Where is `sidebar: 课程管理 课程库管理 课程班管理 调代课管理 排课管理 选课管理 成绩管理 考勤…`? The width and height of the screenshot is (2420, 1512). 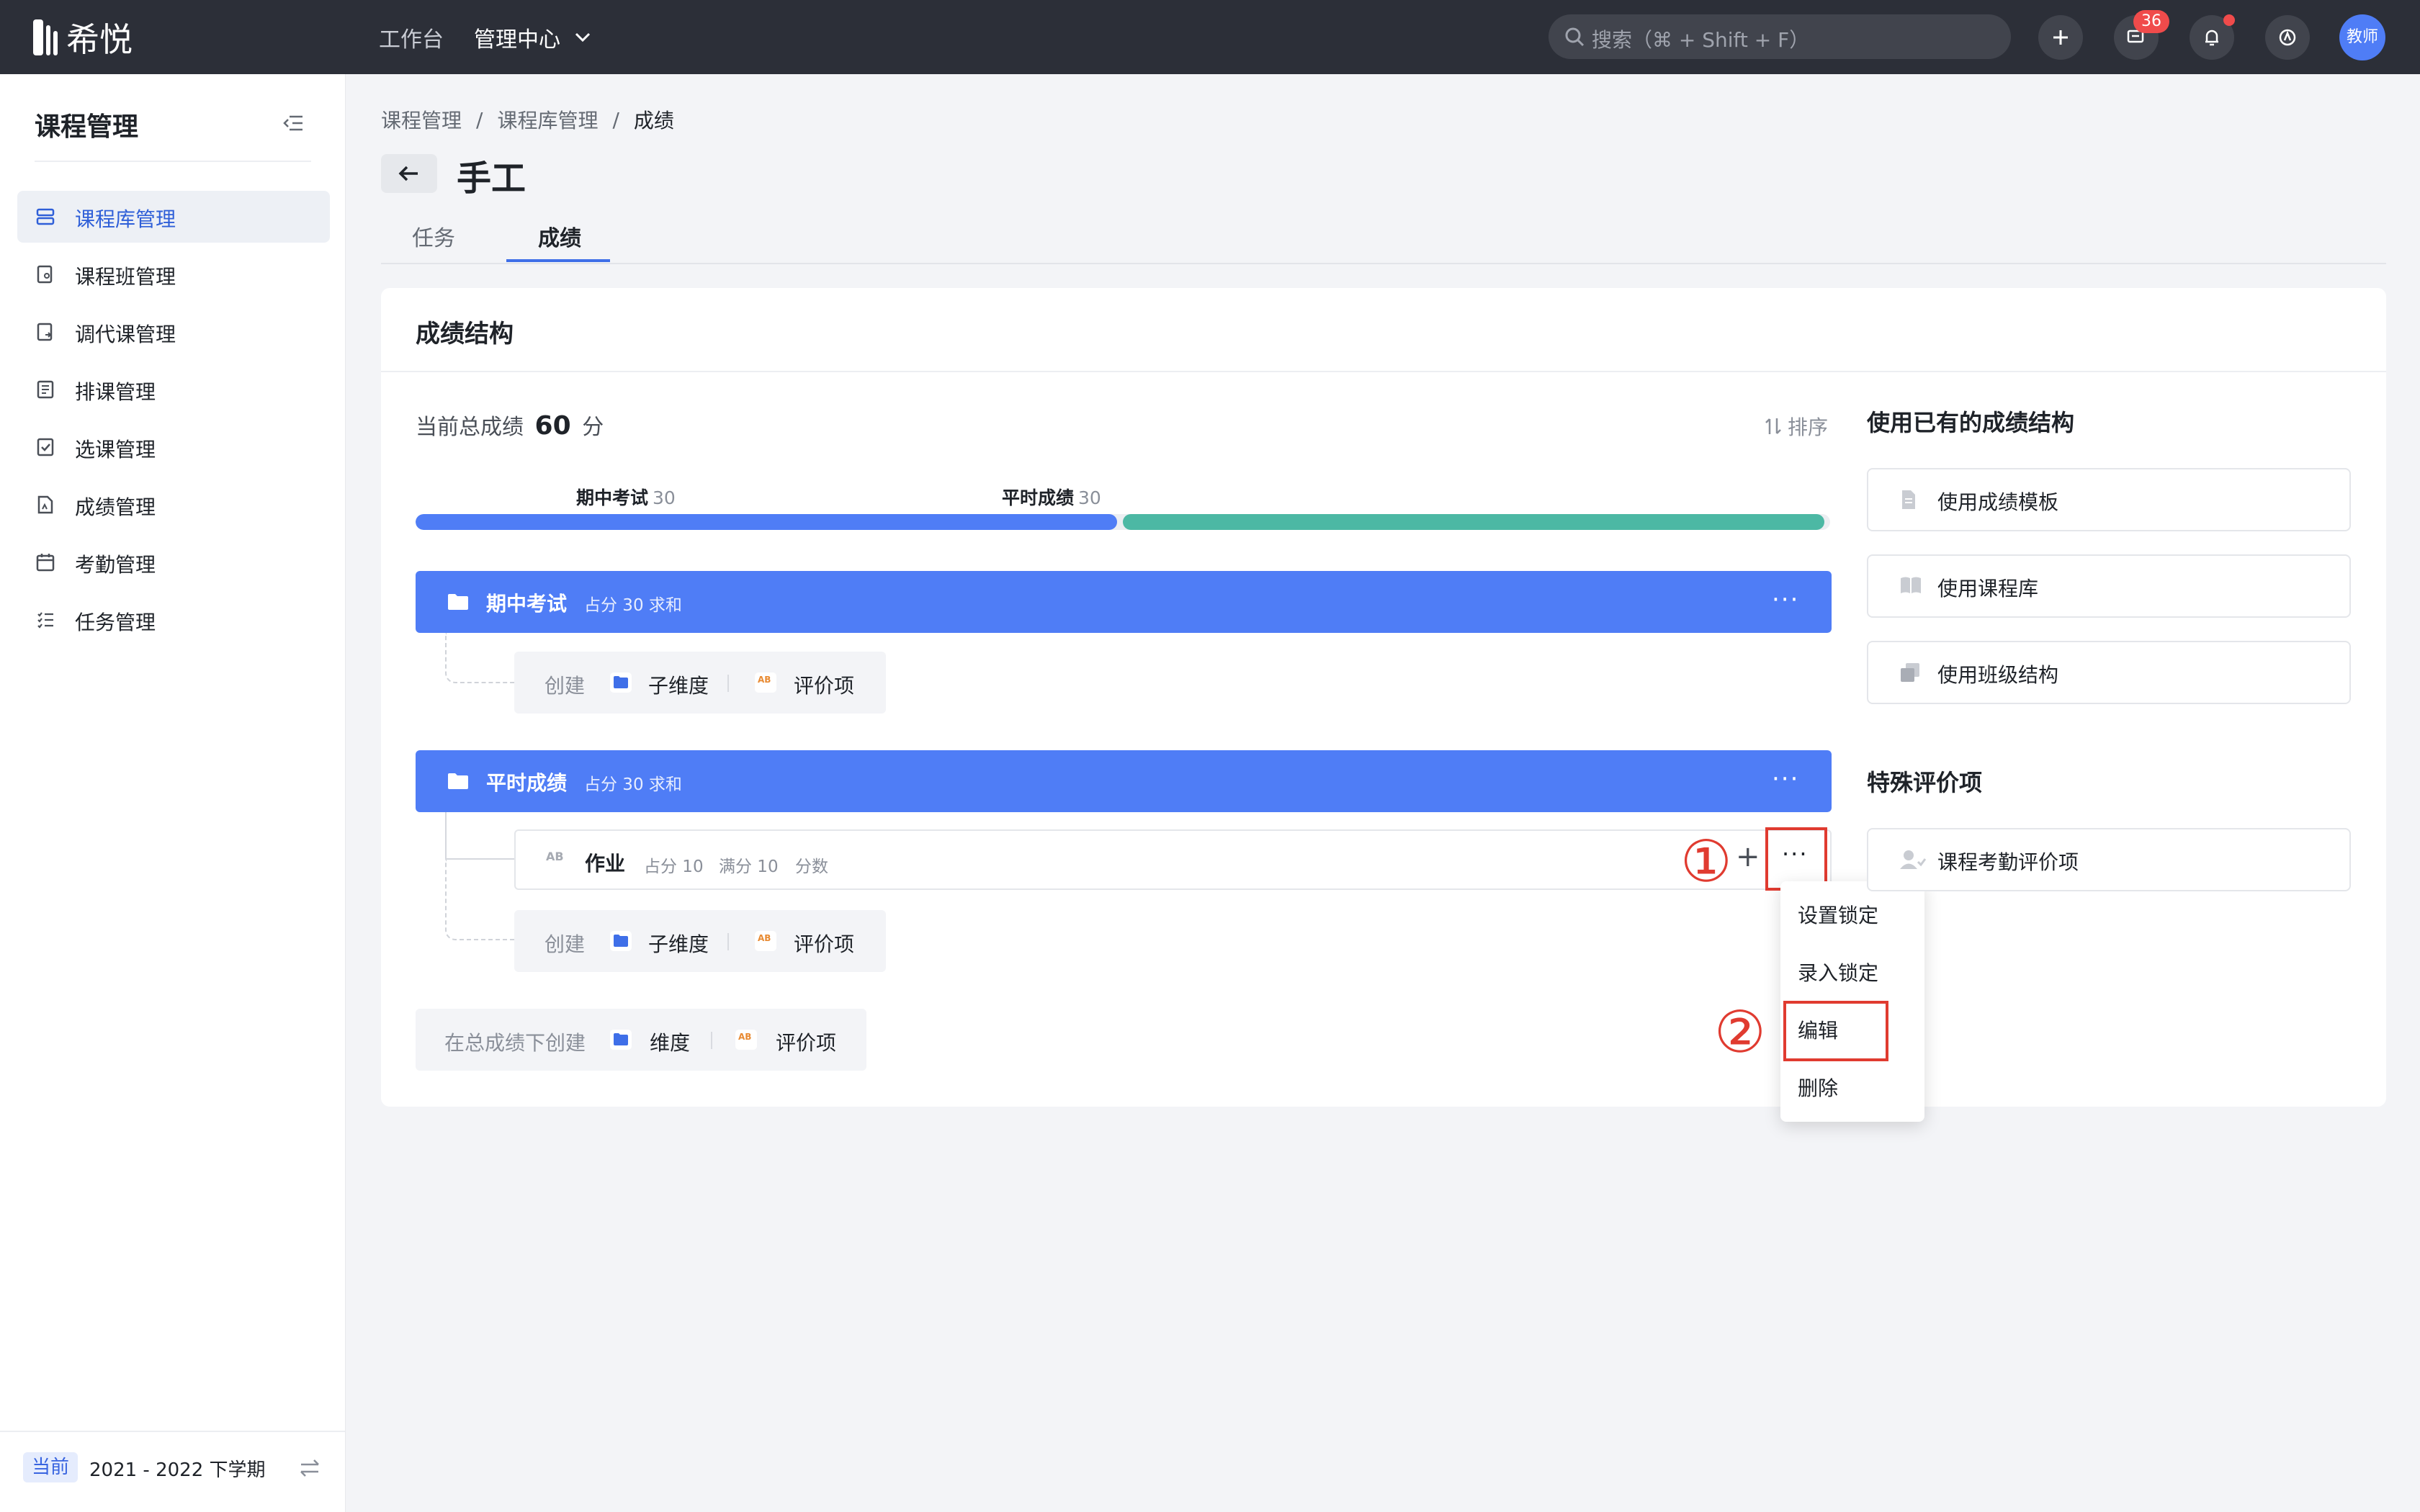
sidebar: 课程管理 课程库管理 课程班管理 调代课管理 排课管理 选课管理 成绩管理 考勤… is located at coordinates (173, 793).